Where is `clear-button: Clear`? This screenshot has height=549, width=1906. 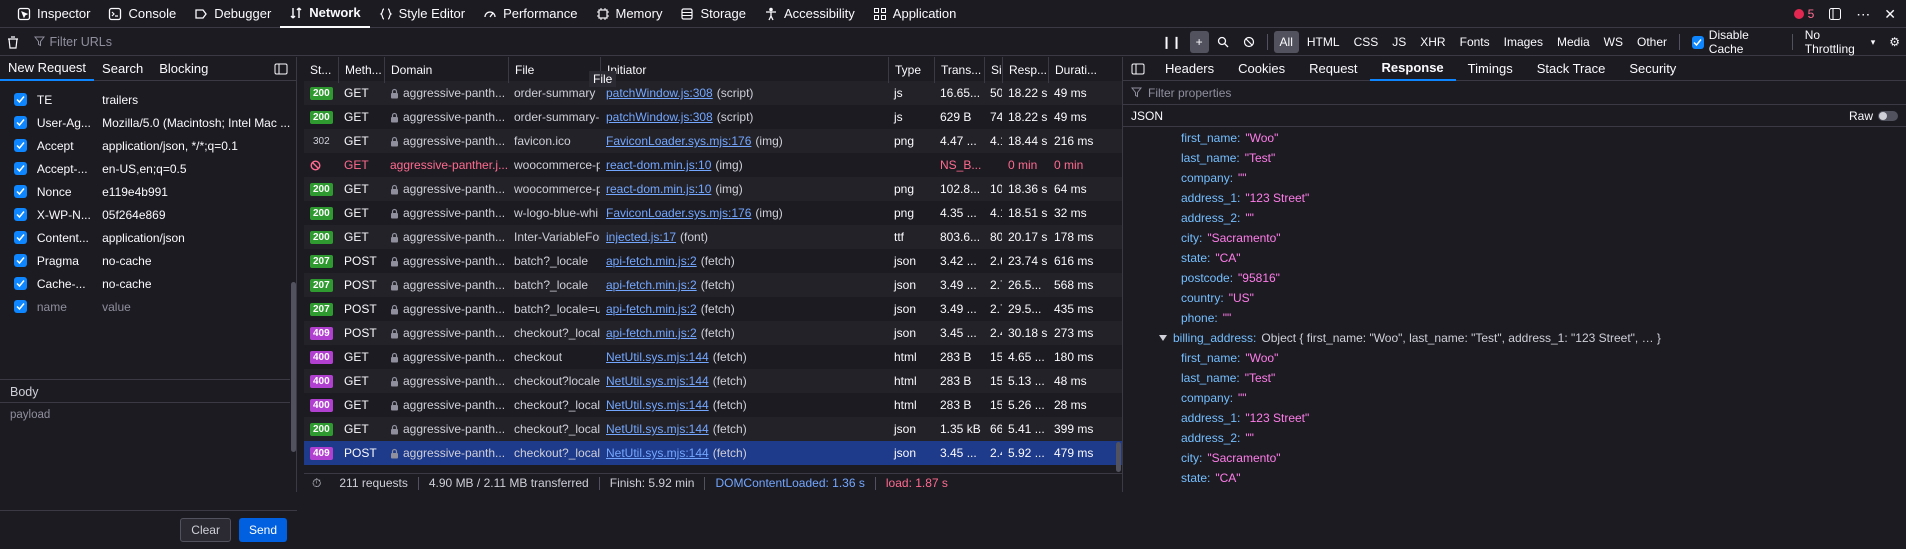
clear-button: Clear is located at coordinates (205, 530).